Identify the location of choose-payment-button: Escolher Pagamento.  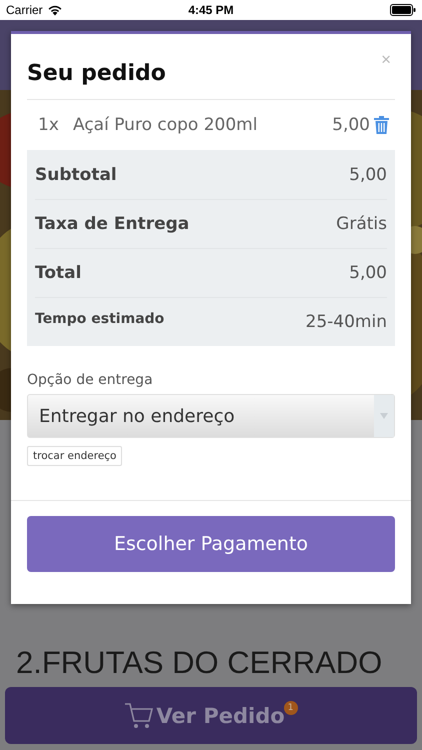
(211, 544).